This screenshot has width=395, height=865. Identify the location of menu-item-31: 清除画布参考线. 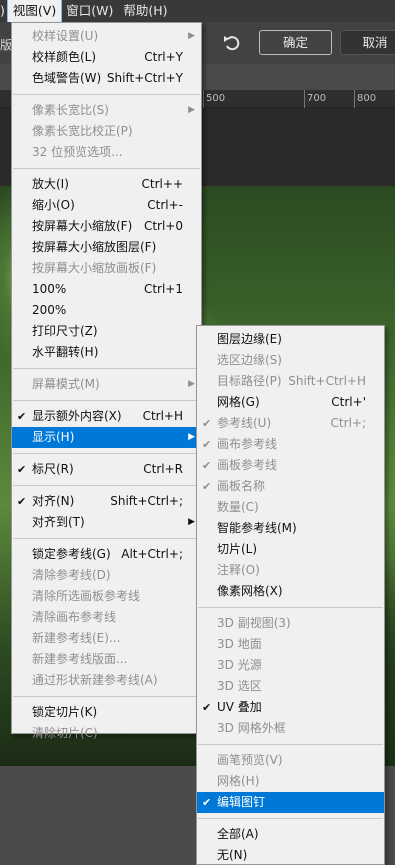
(106, 617).